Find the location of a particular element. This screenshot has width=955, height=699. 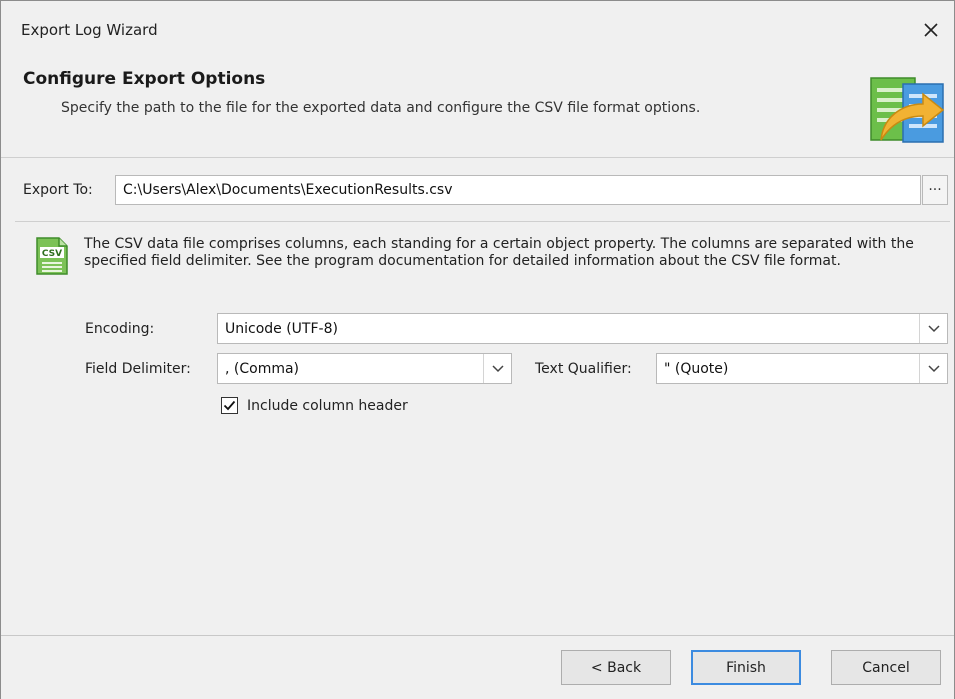

text-qualifier-label: Text Qualifier: is located at coordinates (583, 369).